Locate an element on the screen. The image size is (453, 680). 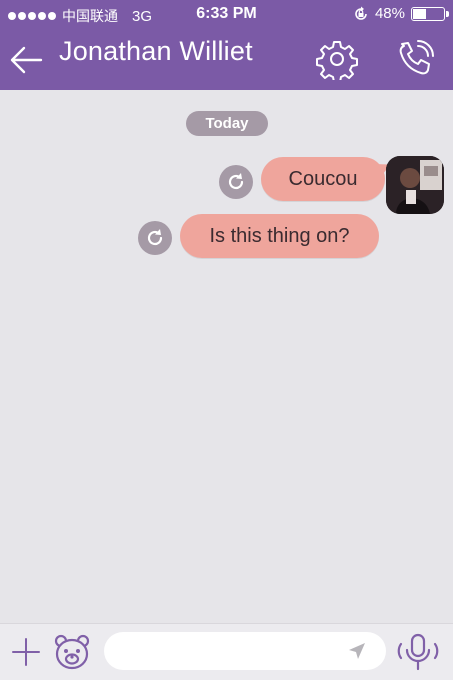
avatar is located at coordinates (415, 185).